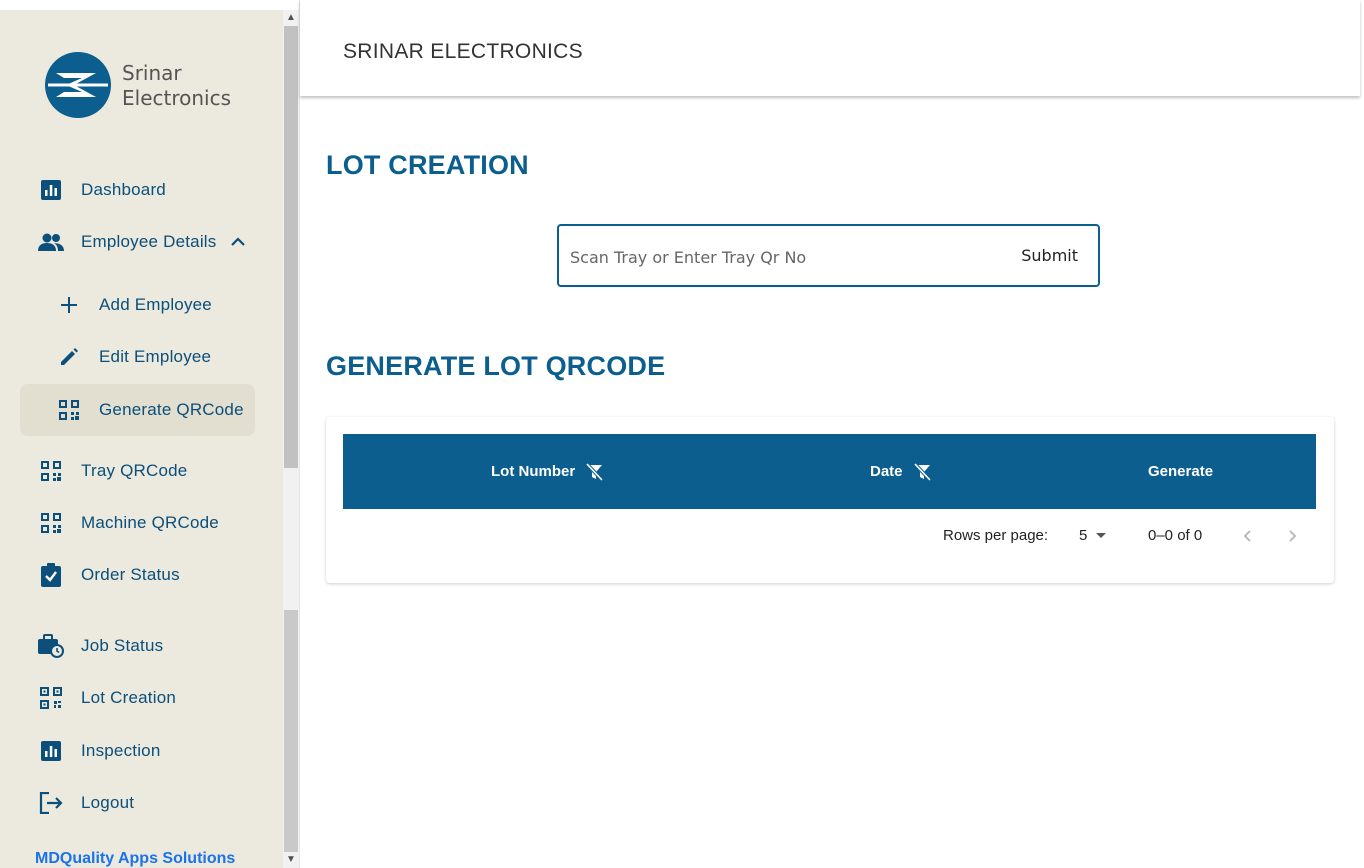 The height and width of the screenshot is (868, 1364). I want to click on logo-line2: Electronics, so click(177, 98).